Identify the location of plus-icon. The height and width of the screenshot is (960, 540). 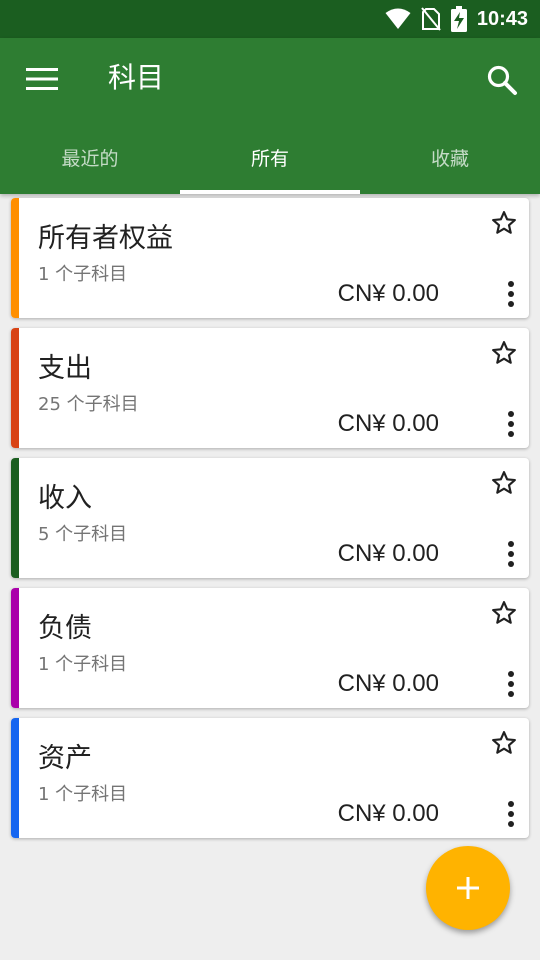
(468, 888).